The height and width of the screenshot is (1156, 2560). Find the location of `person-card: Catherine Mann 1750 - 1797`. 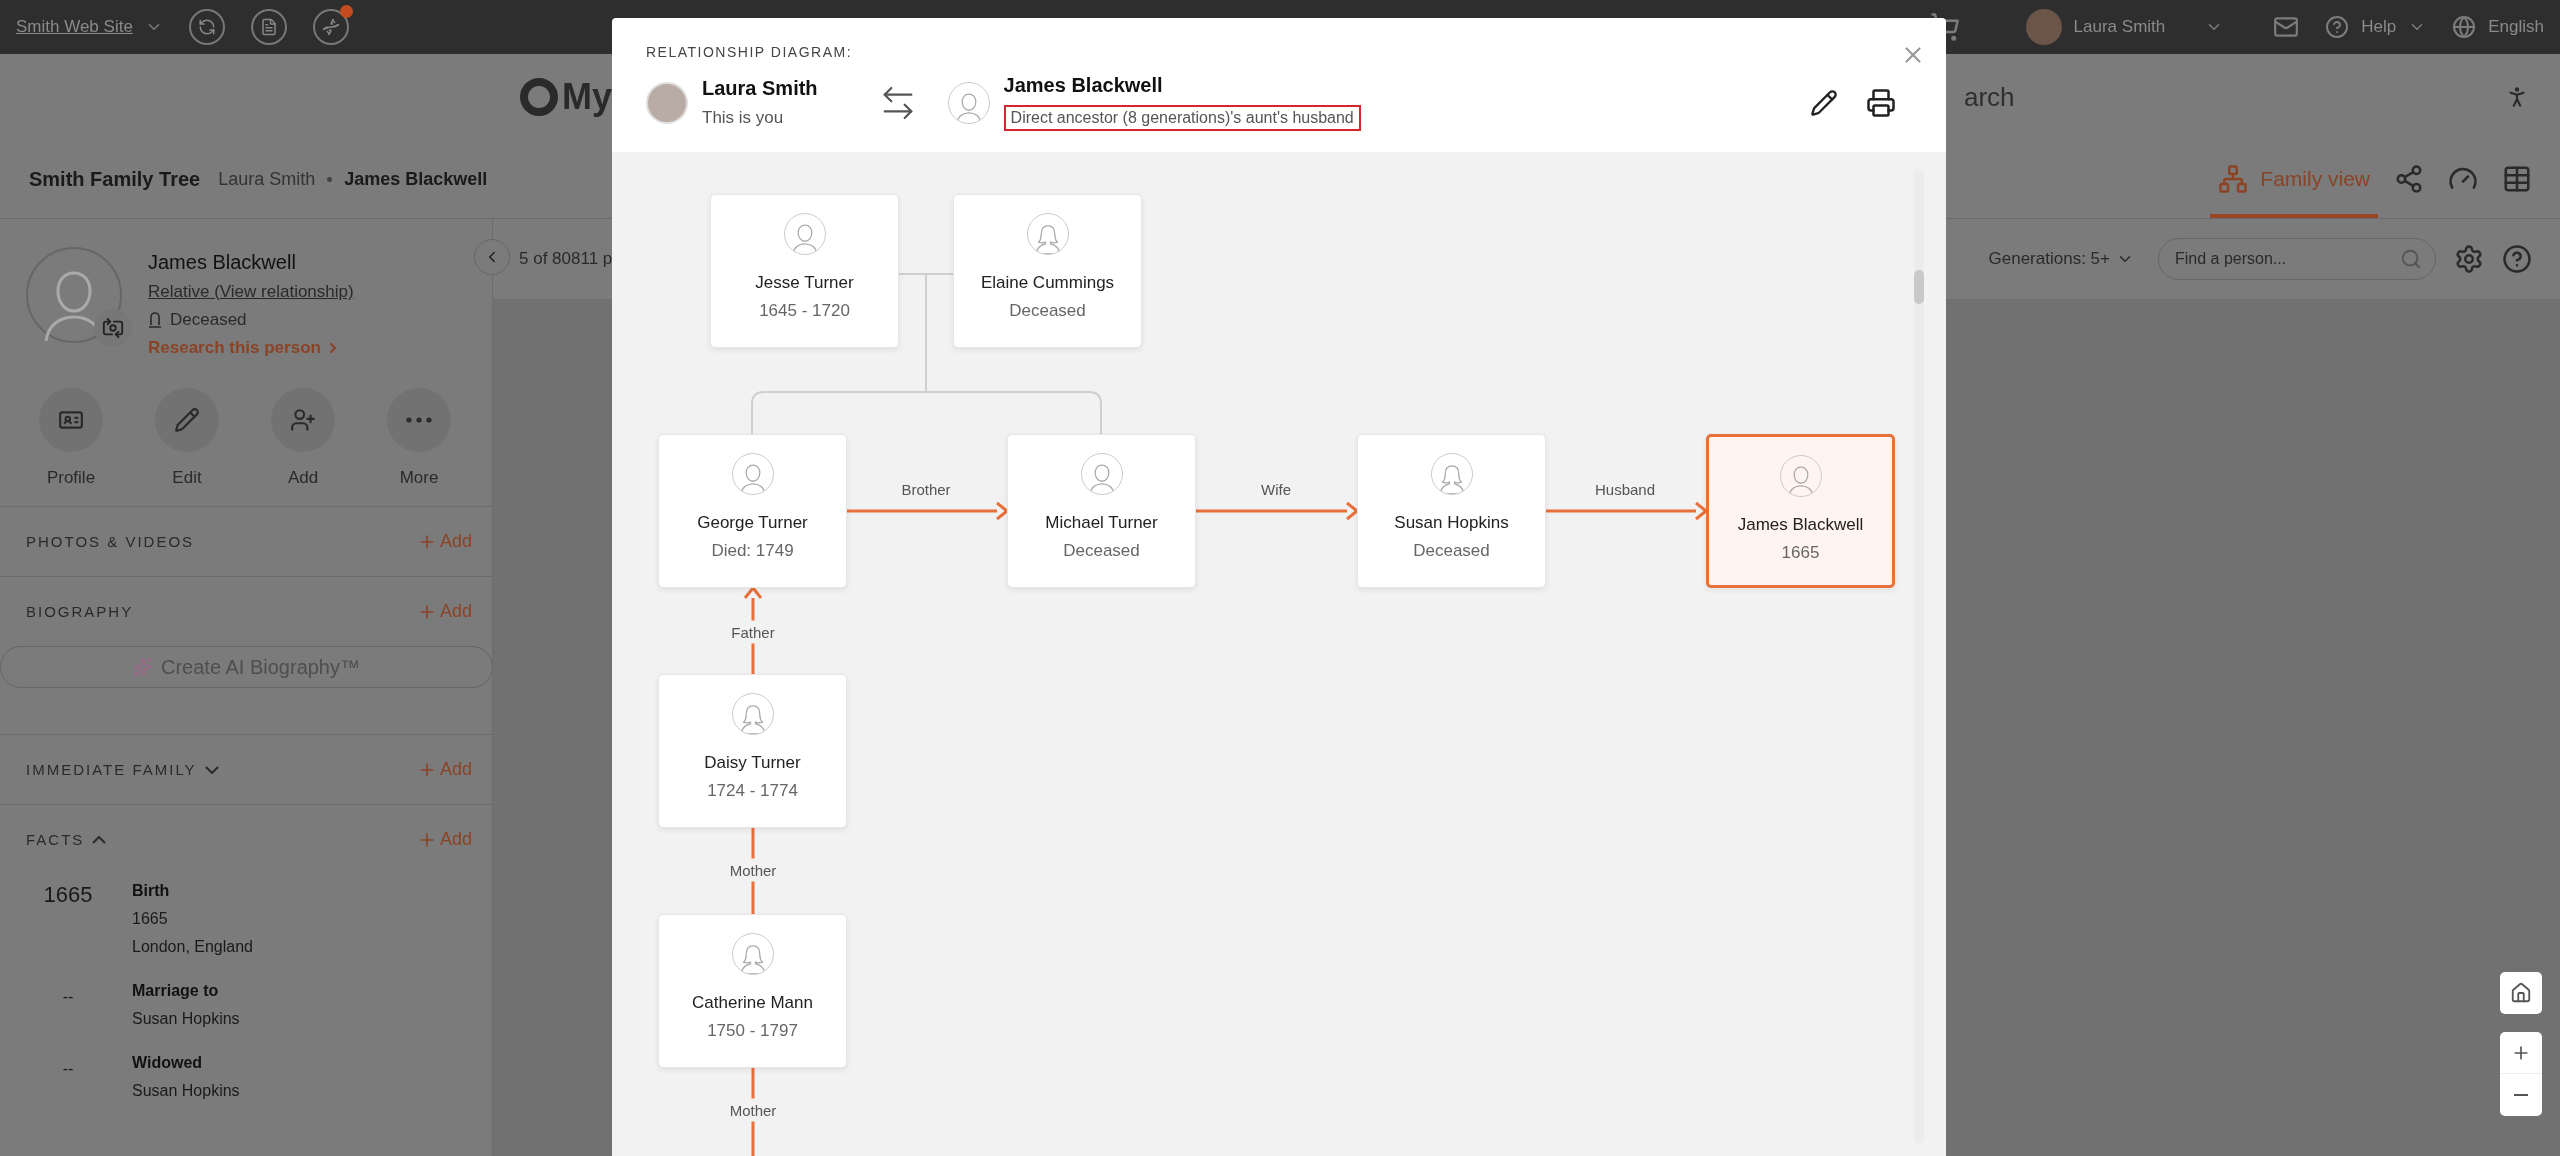

person-card: Catherine Mann 1750 - 1797 is located at coordinates (752, 991).